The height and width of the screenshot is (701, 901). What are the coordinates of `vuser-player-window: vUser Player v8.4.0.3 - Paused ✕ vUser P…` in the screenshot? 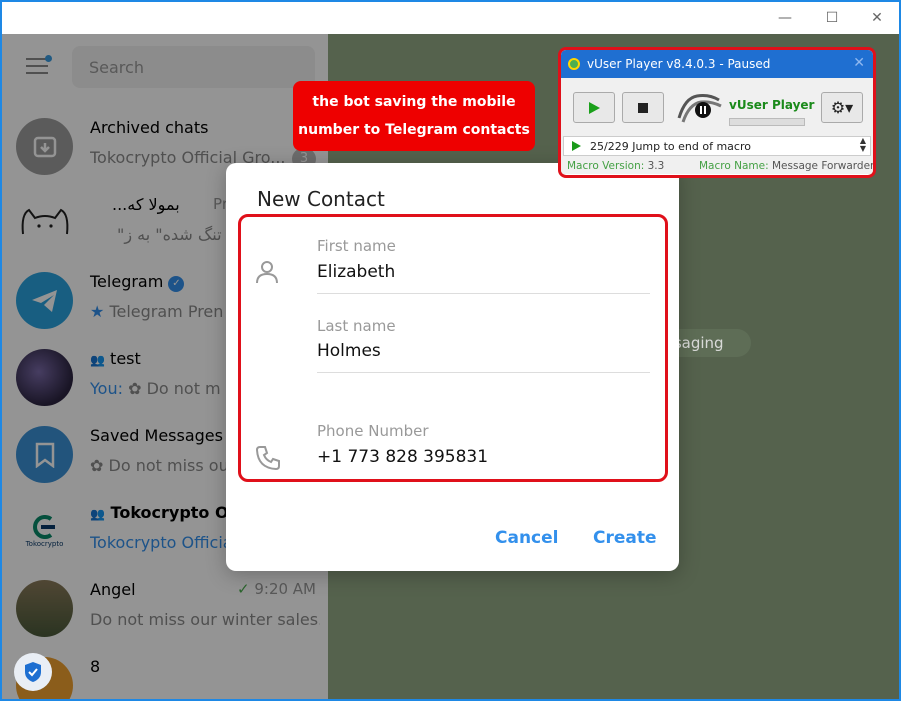 It's located at (717, 112).